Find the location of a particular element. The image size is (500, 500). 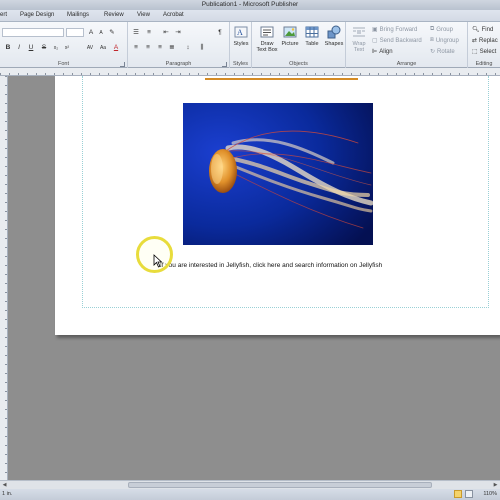

paragraph-group-label: Paragraph is located at coordinates (178, 64).